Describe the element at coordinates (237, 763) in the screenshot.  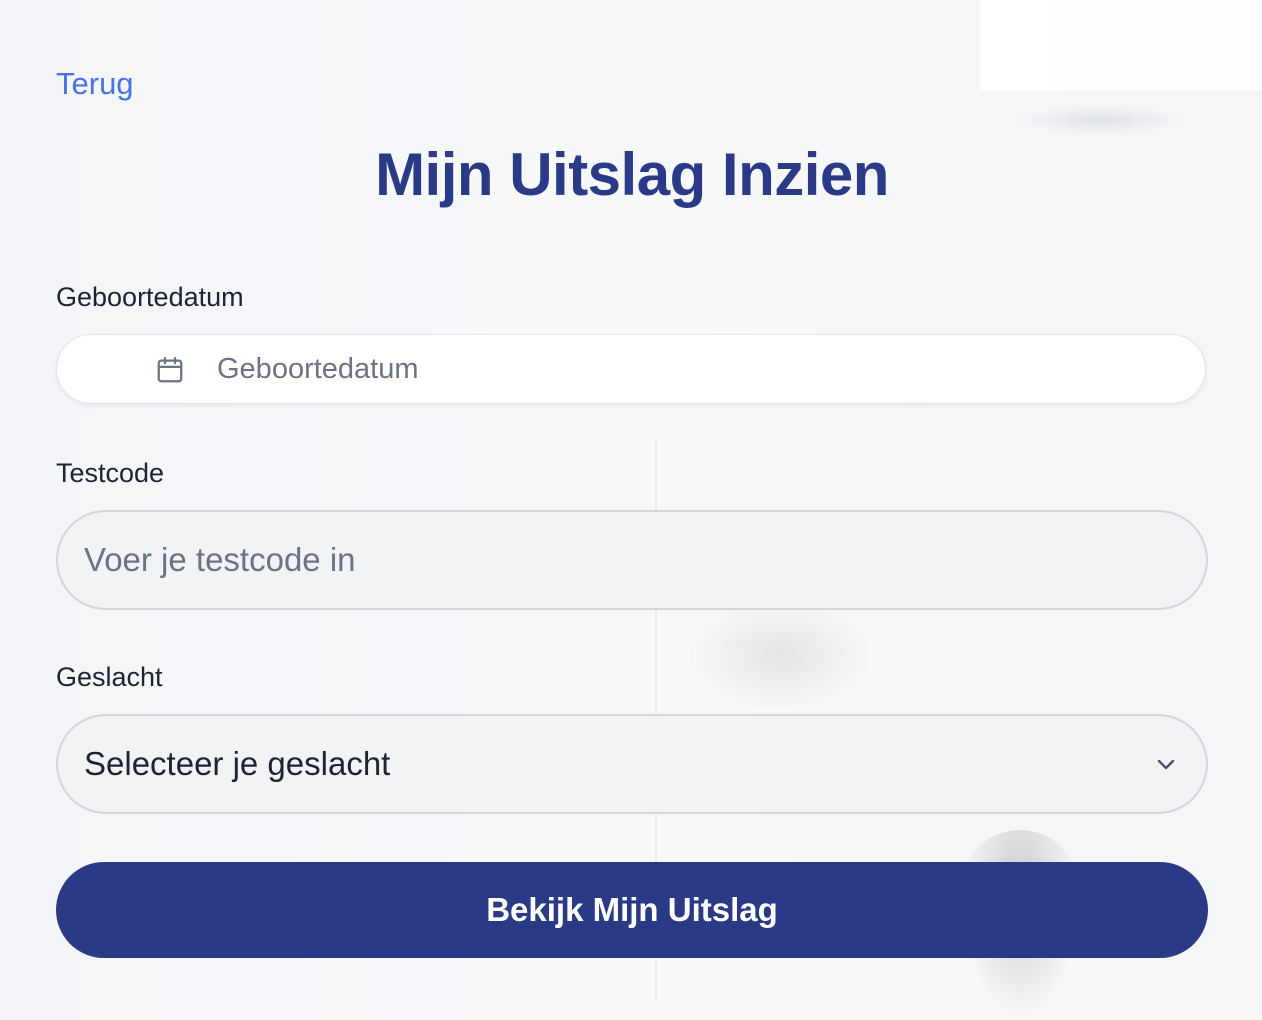
I see `gender-select-value: Selecteer je geslacht` at that location.